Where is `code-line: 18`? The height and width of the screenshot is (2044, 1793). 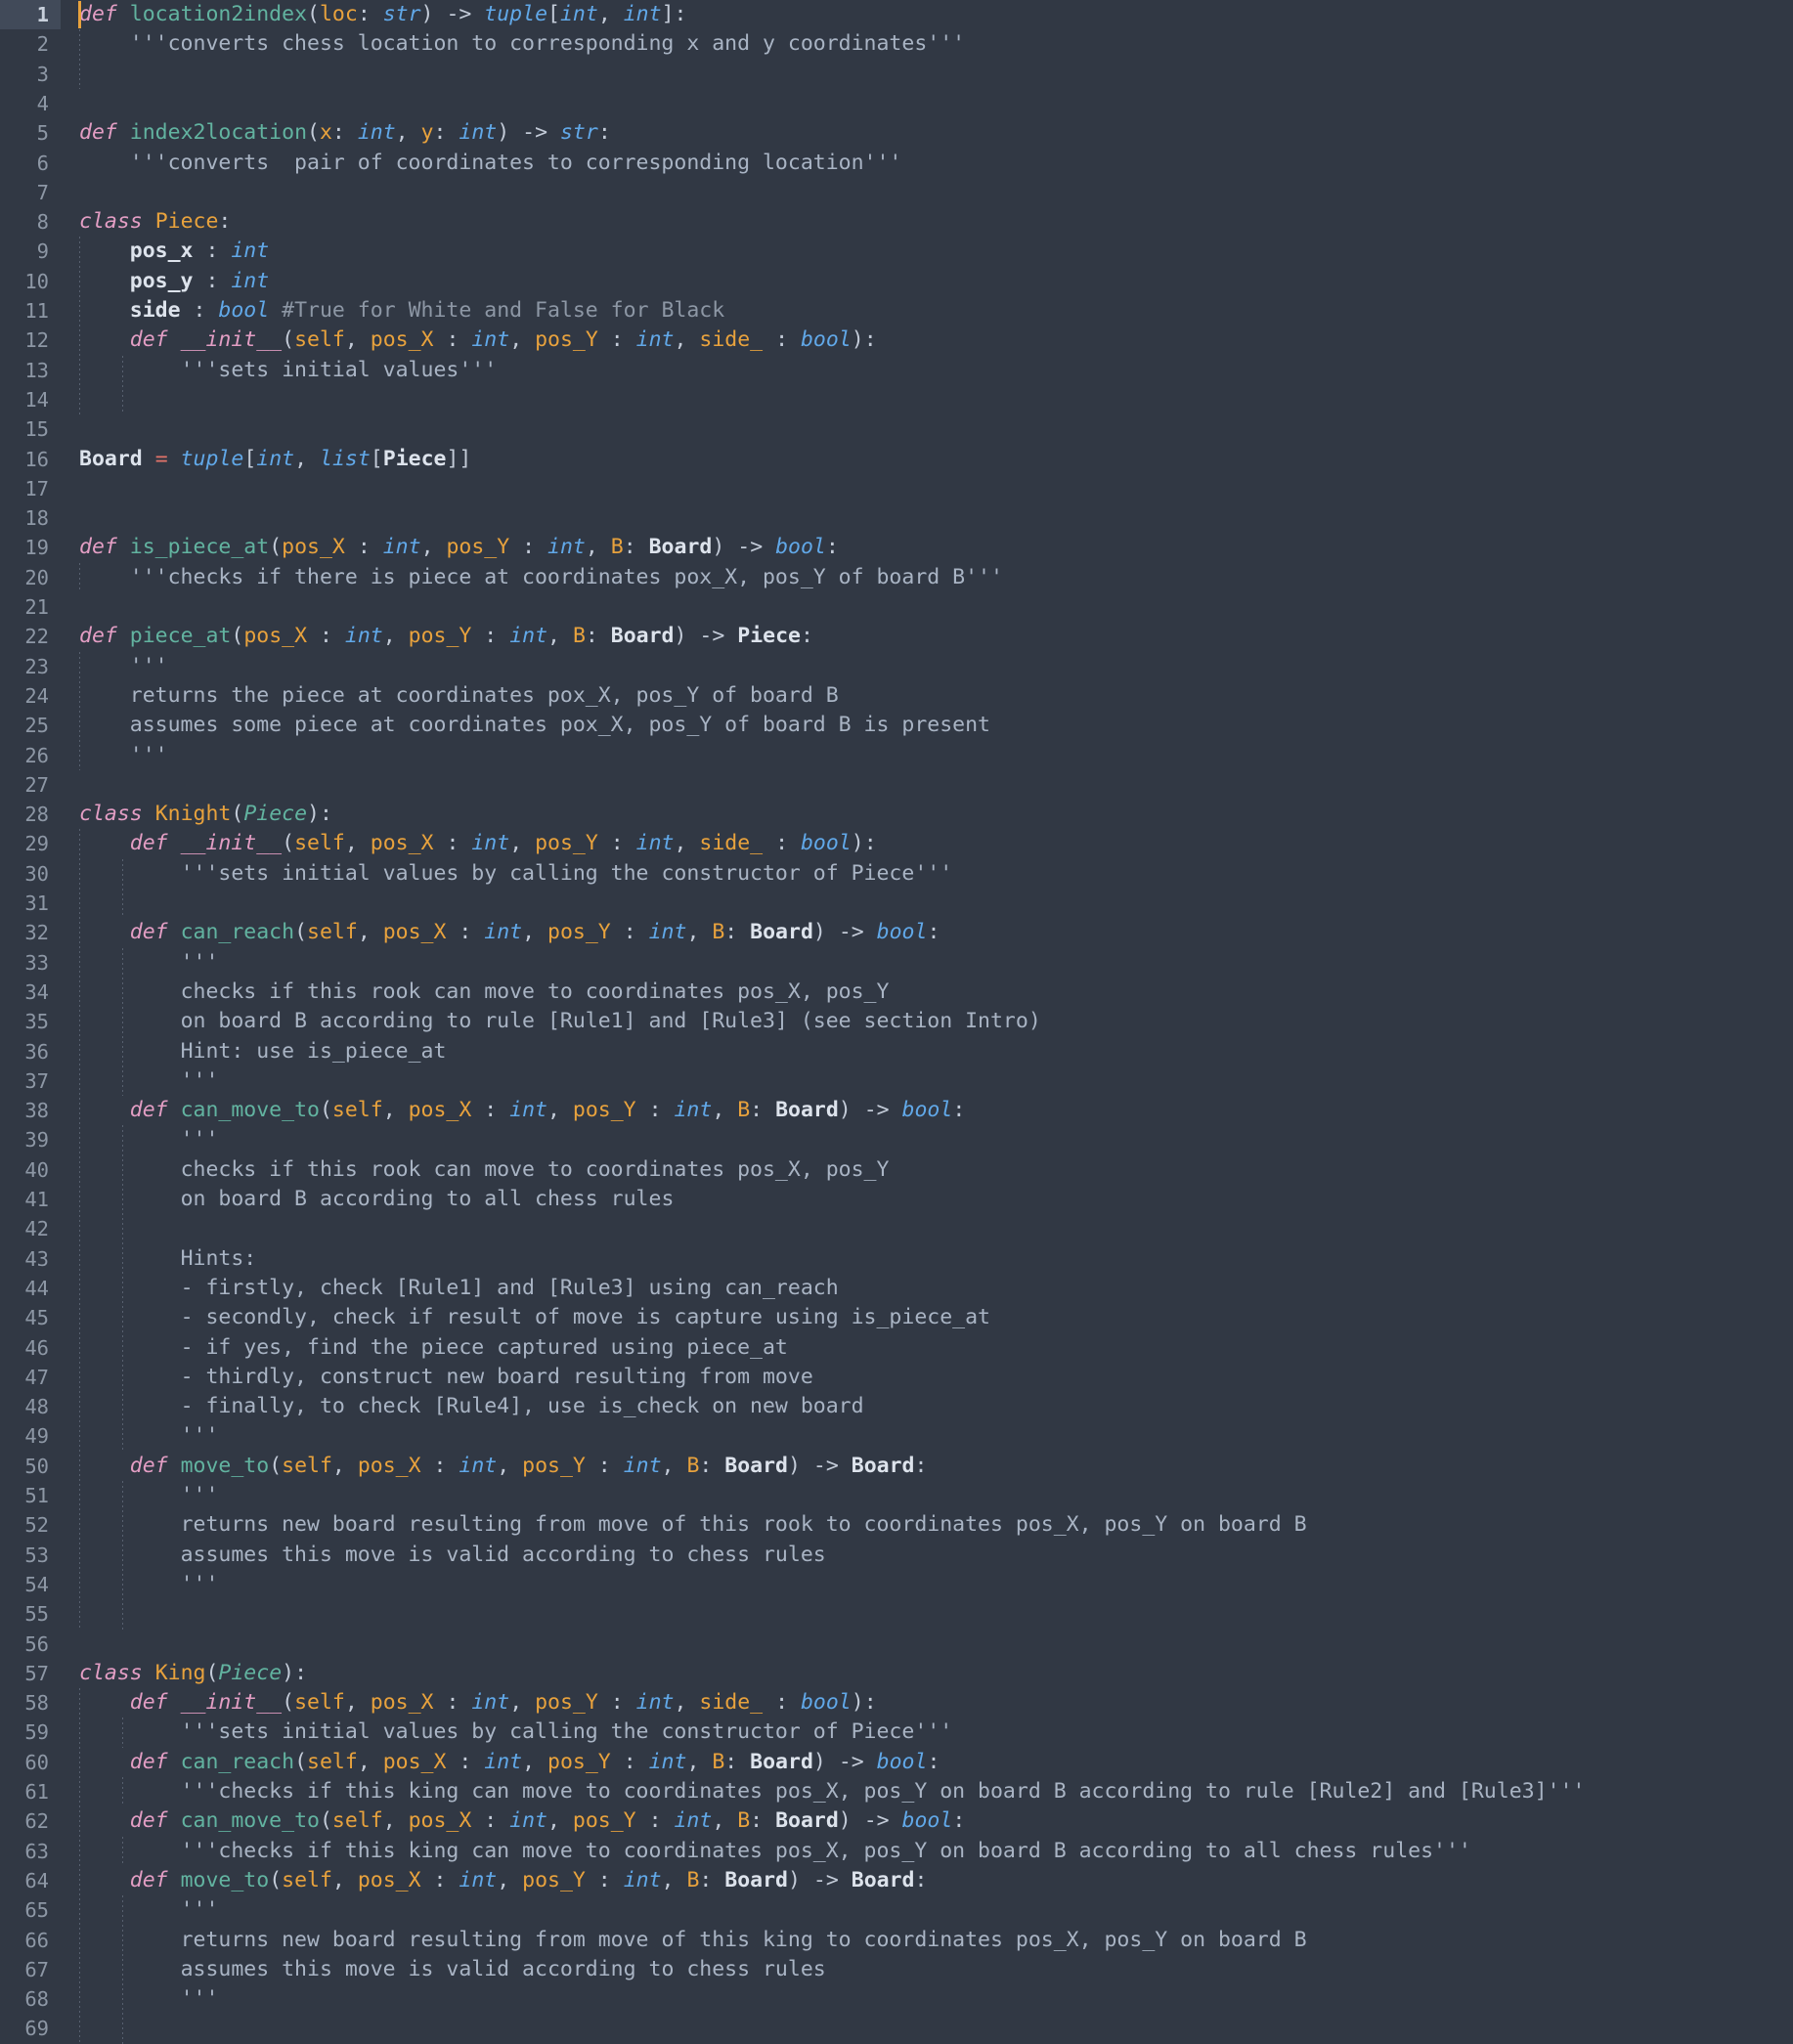 code-line: 18 is located at coordinates (897, 518).